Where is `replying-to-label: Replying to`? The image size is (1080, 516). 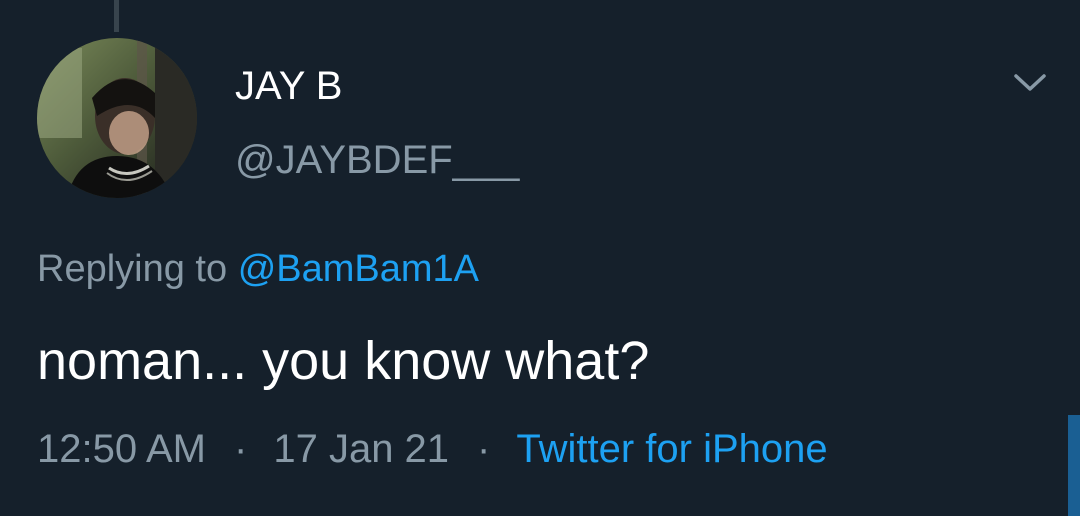
replying-to-label: Replying to is located at coordinates (132, 269).